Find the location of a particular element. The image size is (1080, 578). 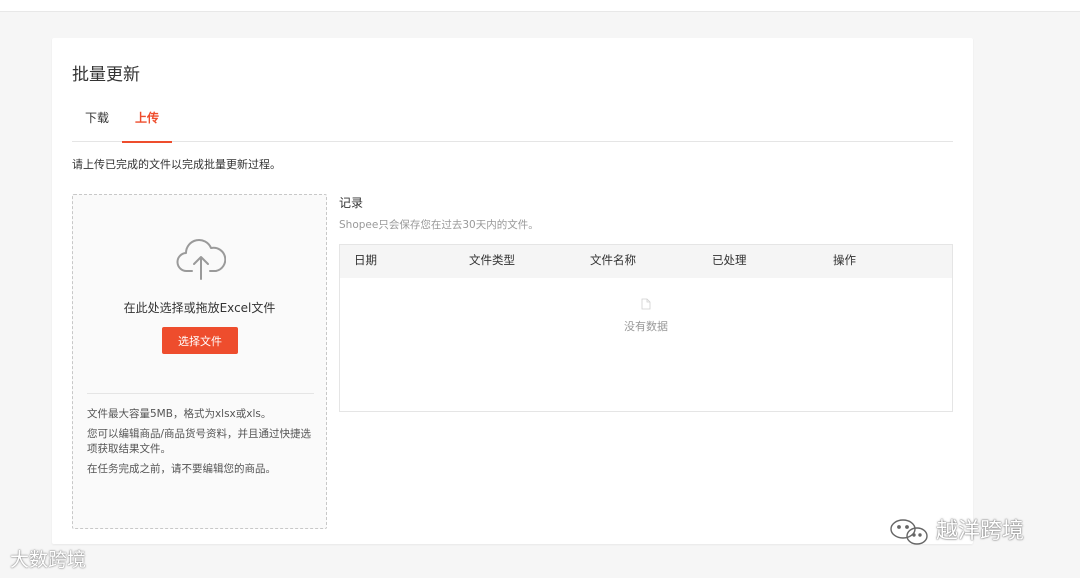

tab-upload: 上传 is located at coordinates (147, 120).